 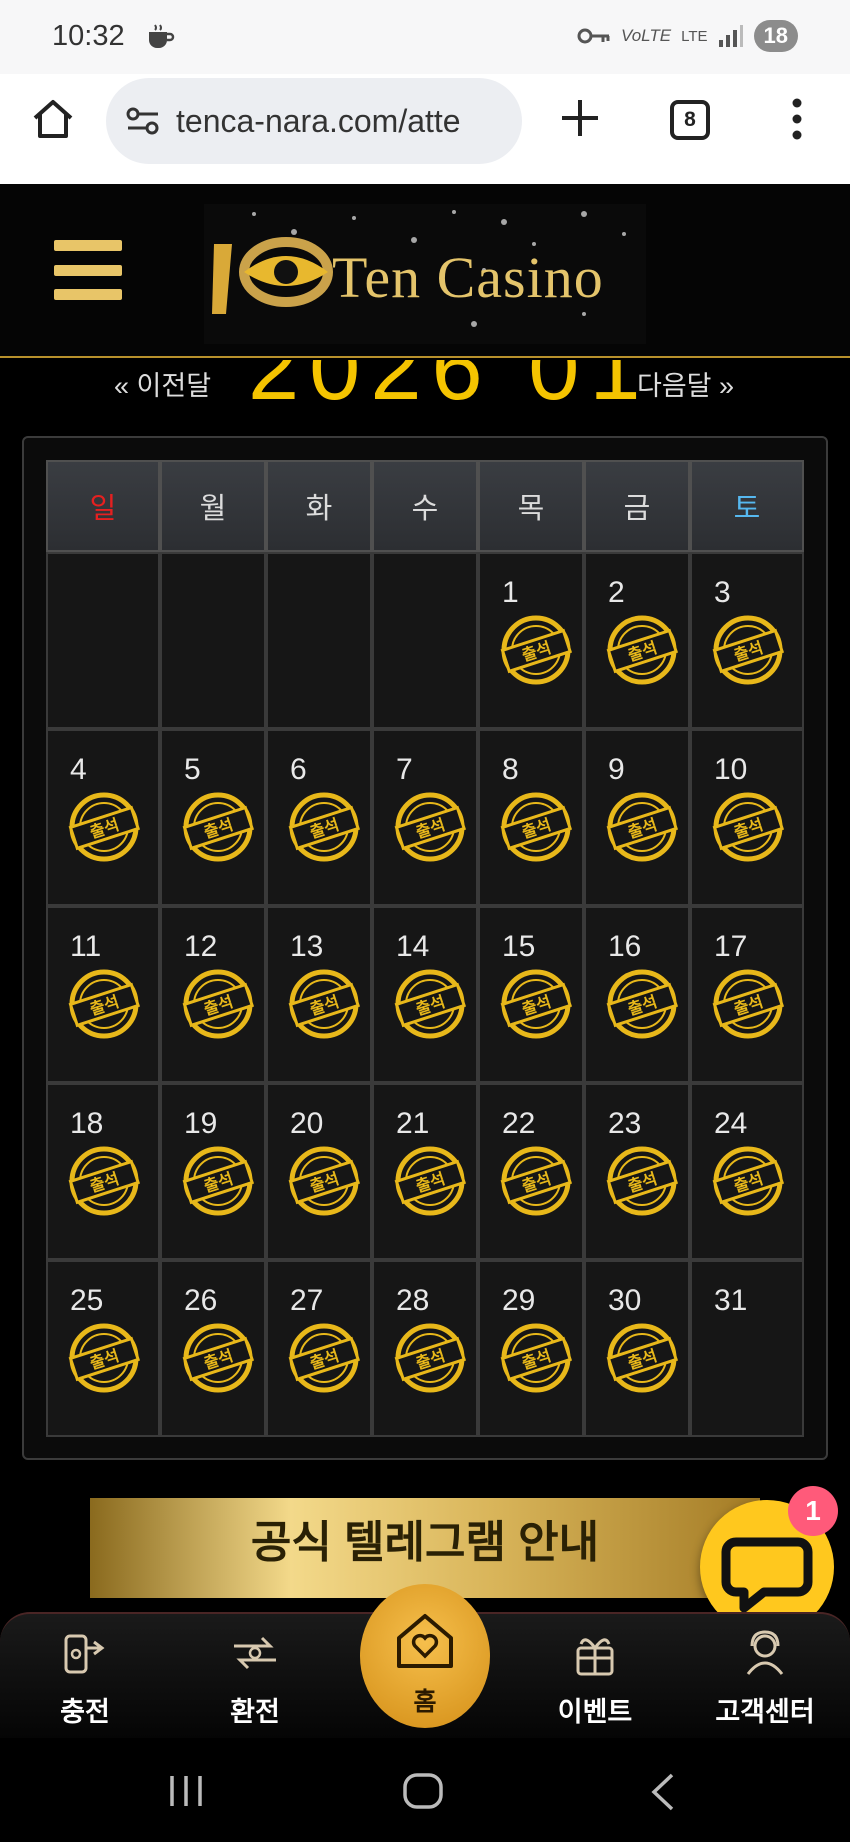 What do you see at coordinates (201, 946) in the screenshot?
I see `day-number: 12` at bounding box center [201, 946].